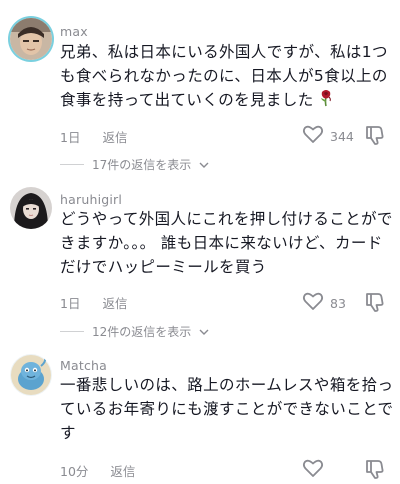  Describe the element at coordinates (141, 331) in the screenshot. I see `view-replies-label: 12件の返信を表示` at that location.